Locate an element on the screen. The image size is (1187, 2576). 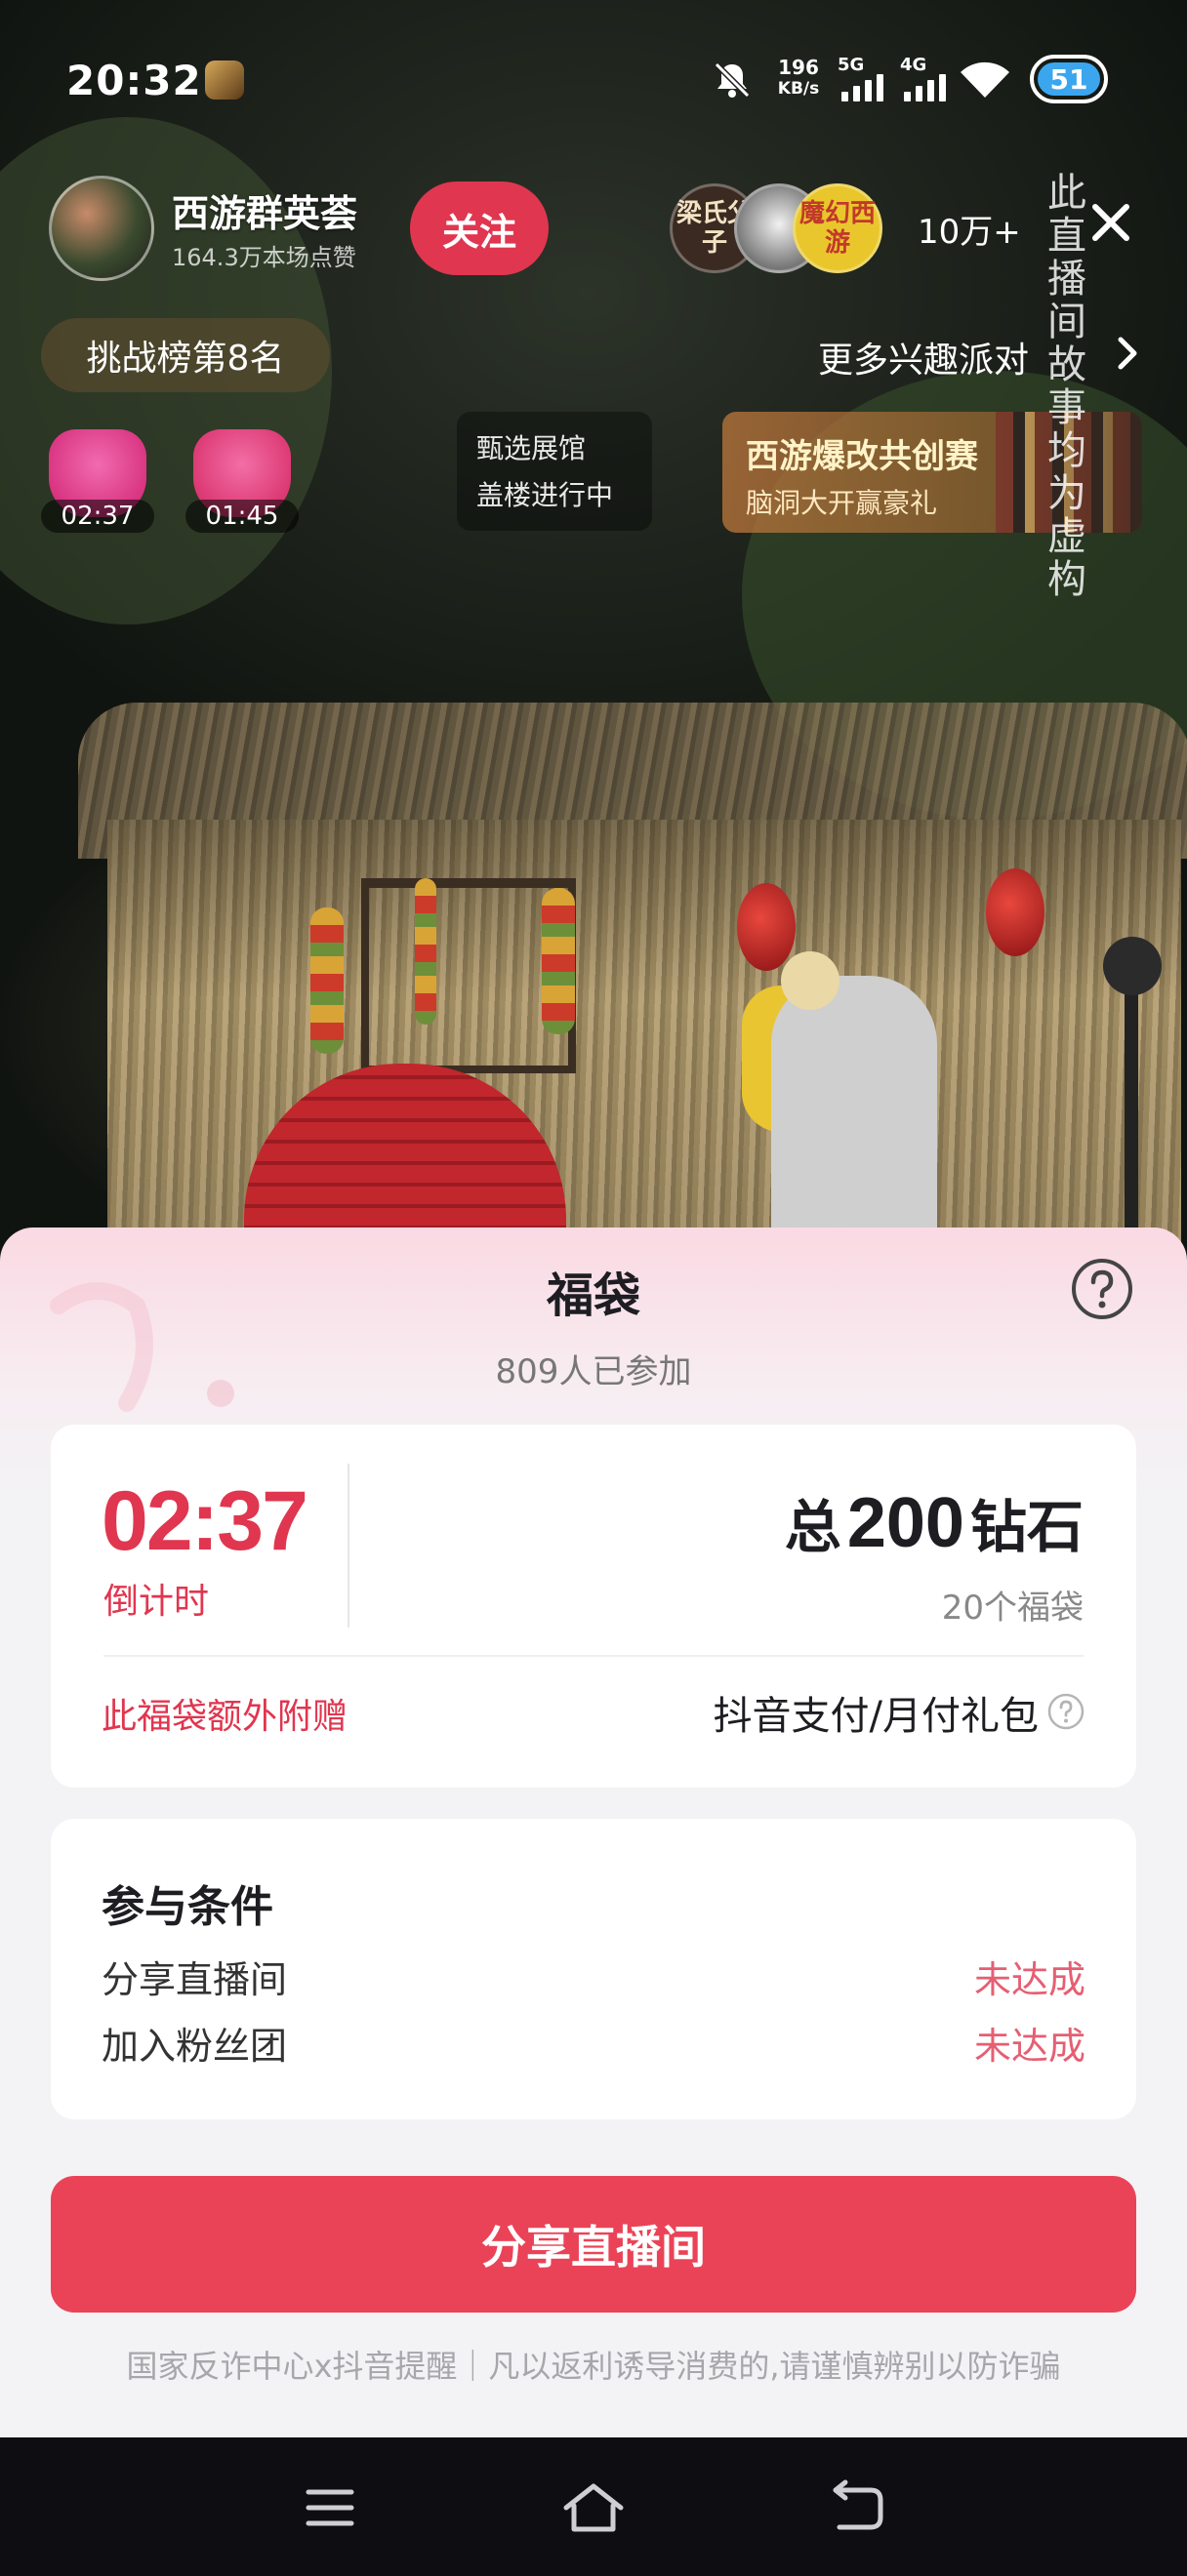
lucky-bag-entry: 01:45 is located at coordinates (242, 476).